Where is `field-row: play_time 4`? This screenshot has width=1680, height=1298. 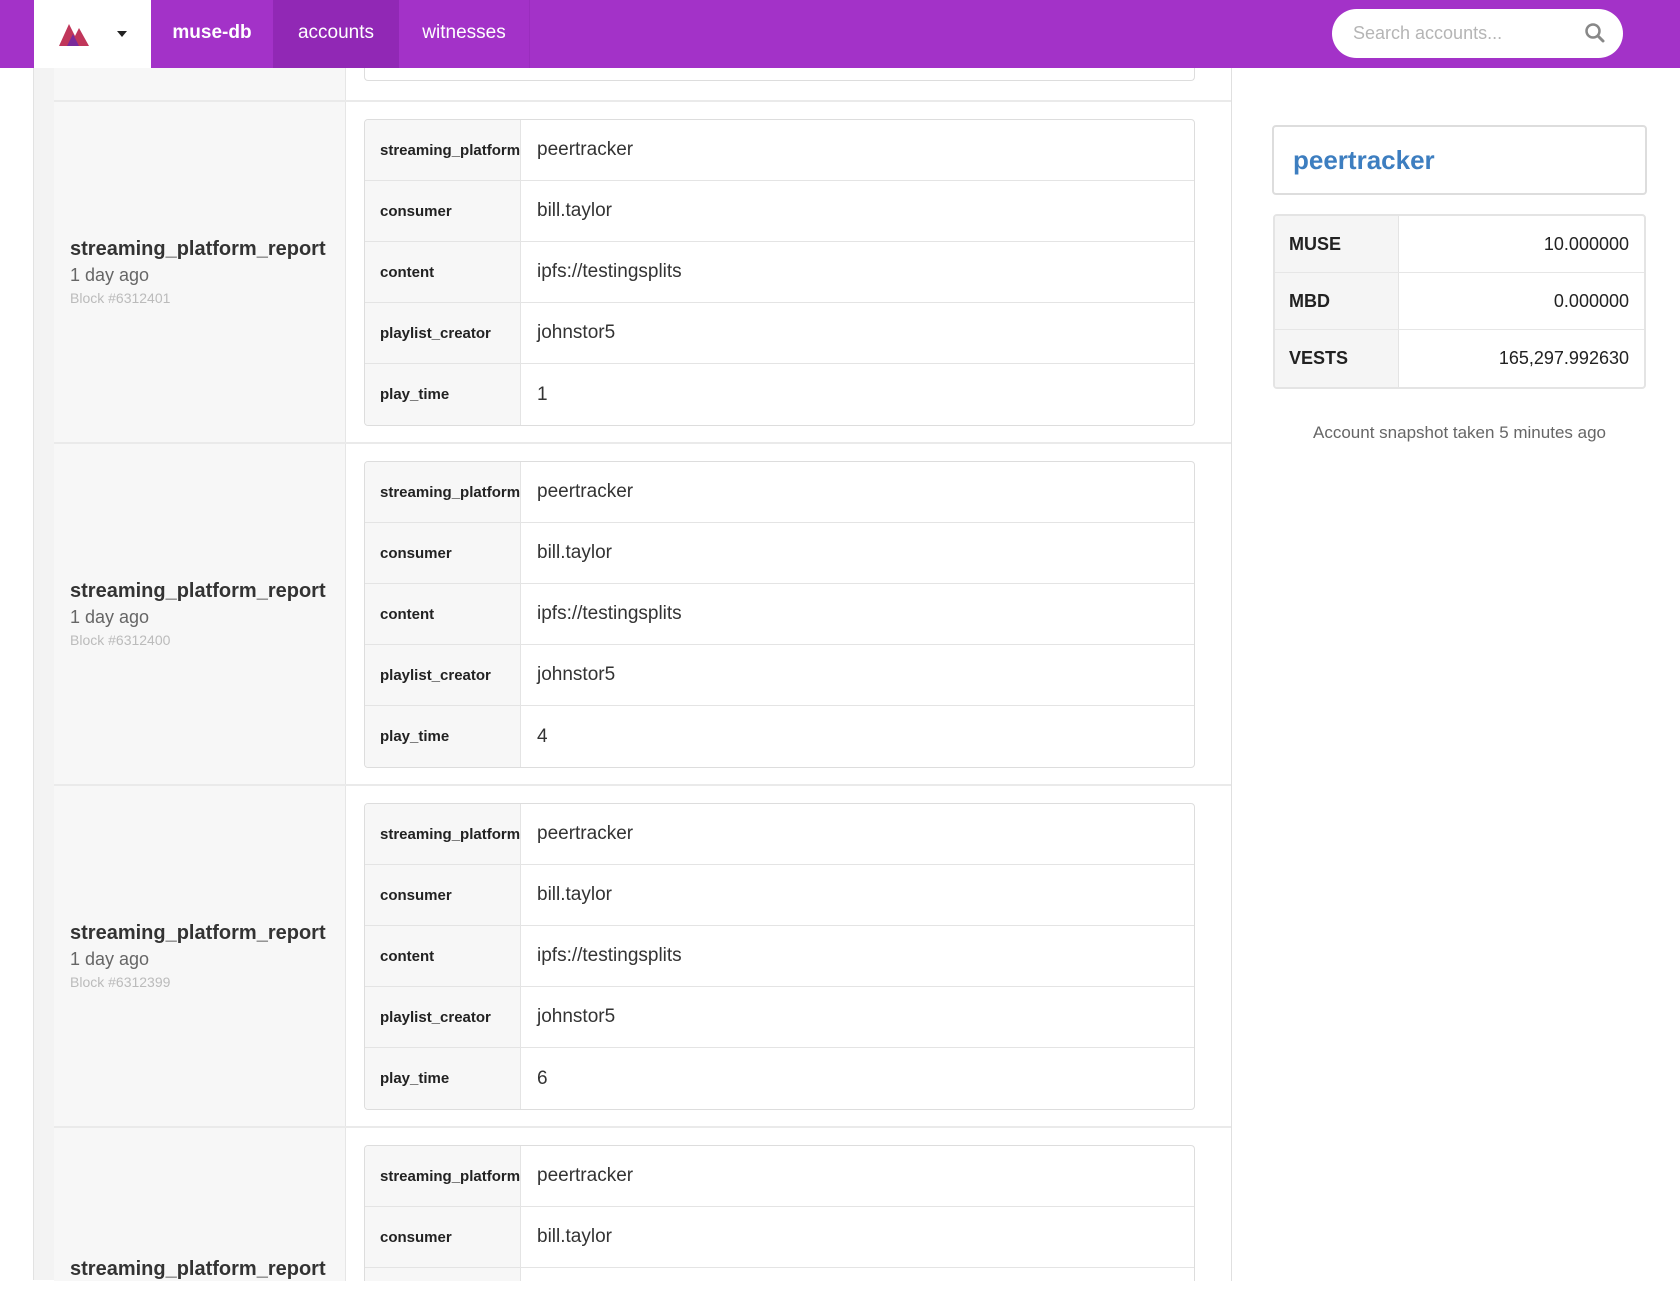
field-row: play_time 4 is located at coordinates (779, 736).